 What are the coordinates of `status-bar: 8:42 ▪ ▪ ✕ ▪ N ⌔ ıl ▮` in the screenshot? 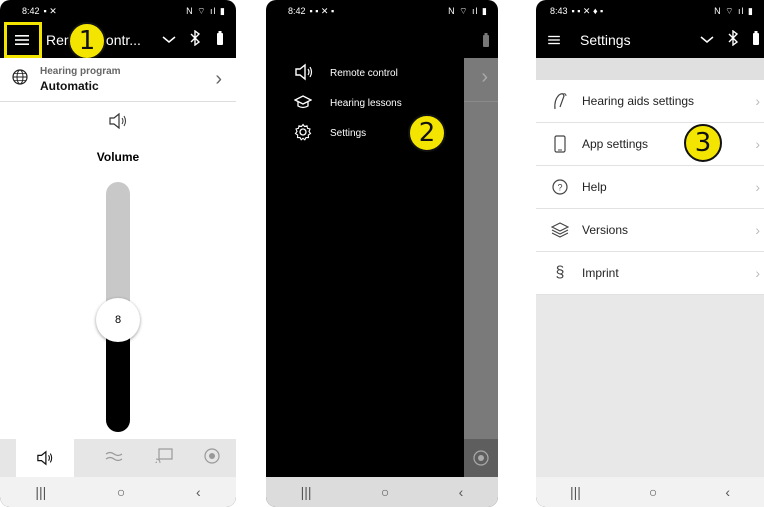 It's located at (382, 11).